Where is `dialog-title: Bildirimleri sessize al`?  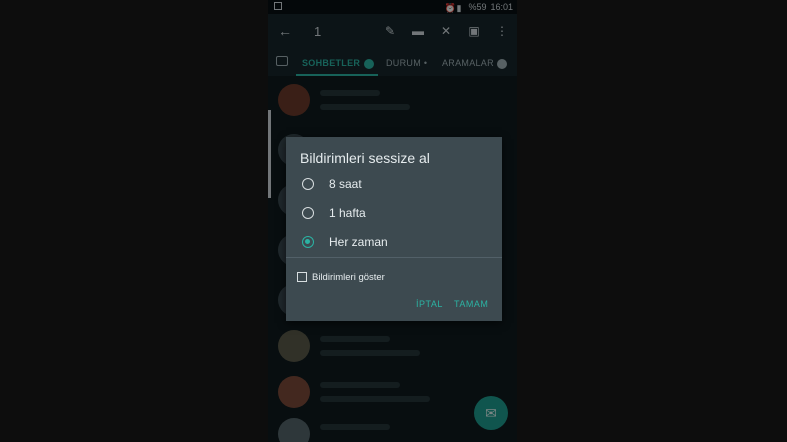
dialog-title: Bildirimleri sessize al is located at coordinates (365, 158).